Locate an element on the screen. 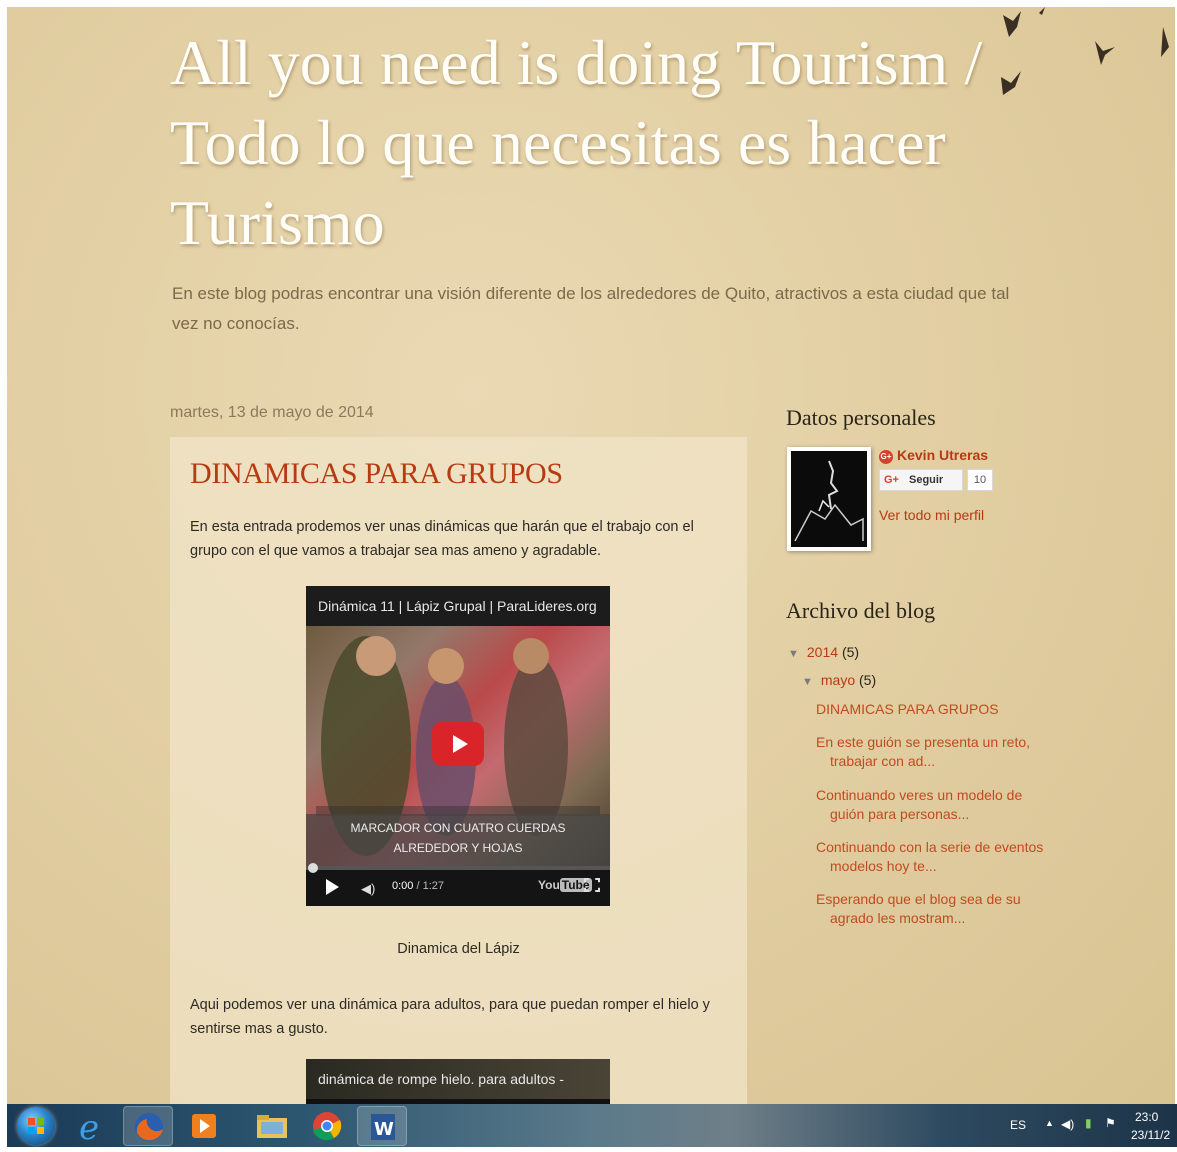 The width and height of the screenshot is (1177, 1152). follow-button: G+ Seguir is located at coordinates (921, 480).